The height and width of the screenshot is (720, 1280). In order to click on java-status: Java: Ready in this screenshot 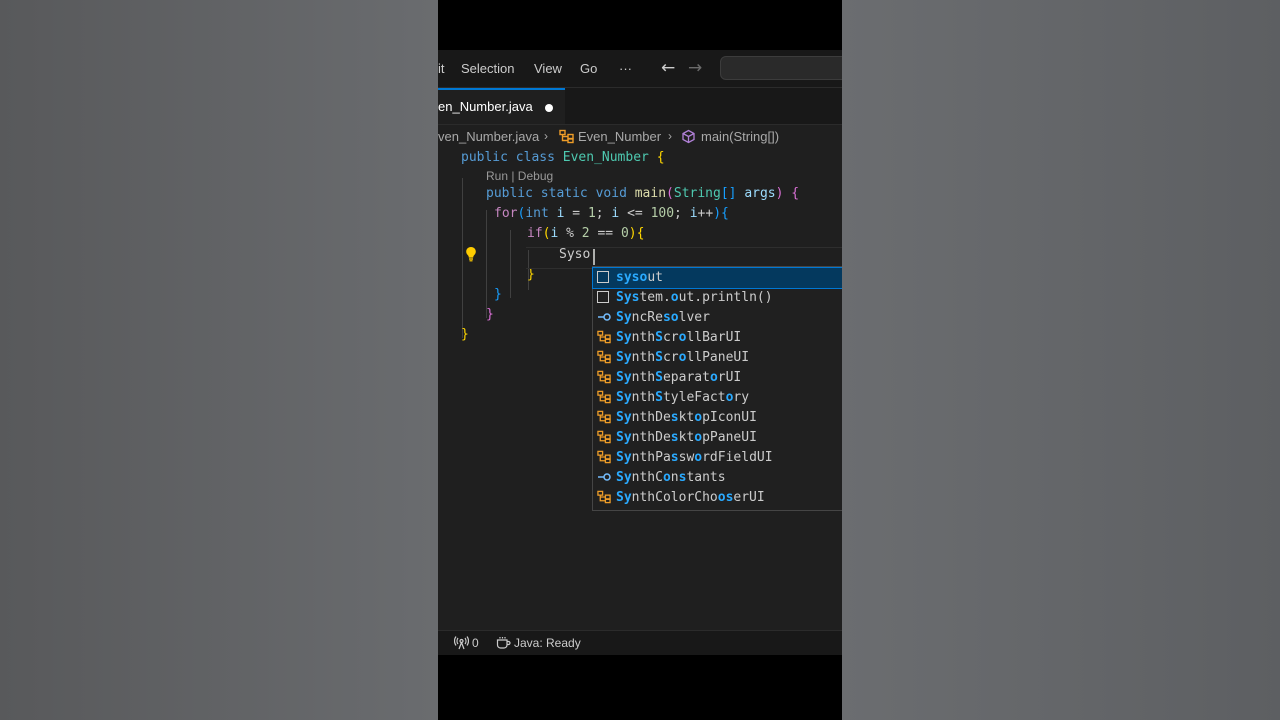, I will do `click(547, 643)`.